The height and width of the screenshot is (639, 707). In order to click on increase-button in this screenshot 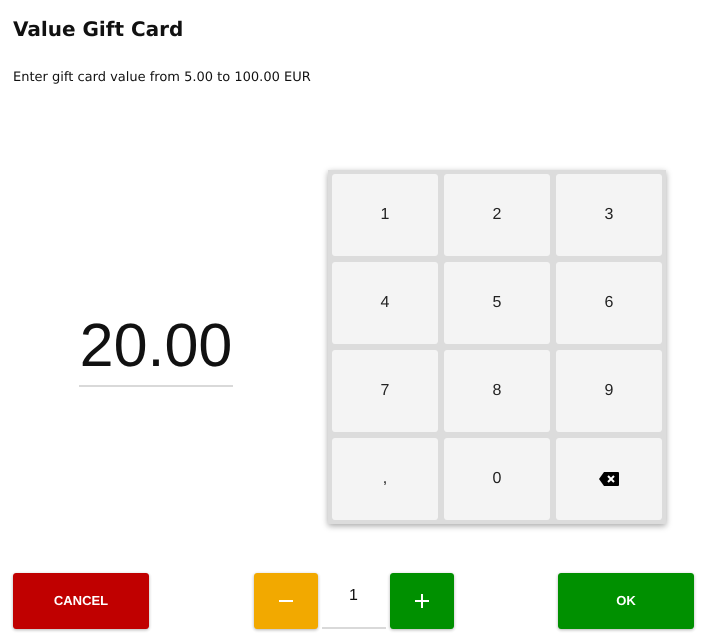, I will do `click(422, 601)`.